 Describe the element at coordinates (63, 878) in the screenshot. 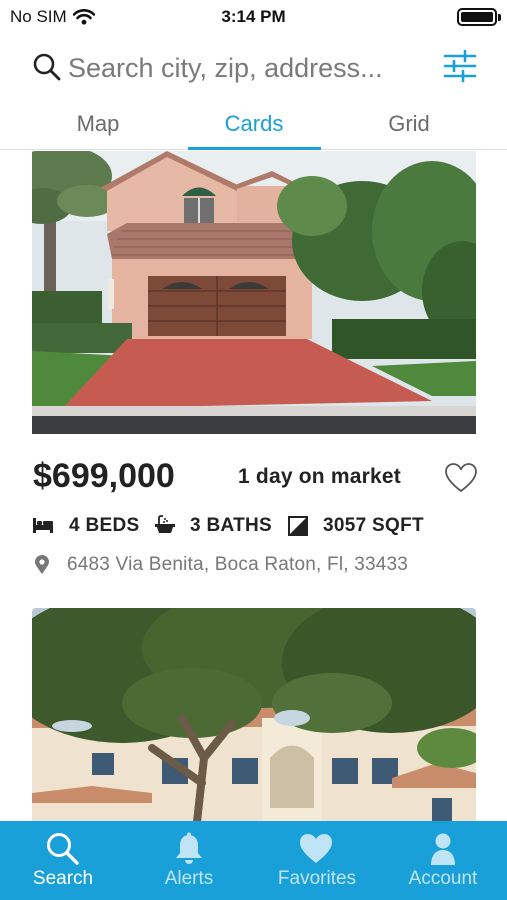

I see `nav-label: Search` at that location.